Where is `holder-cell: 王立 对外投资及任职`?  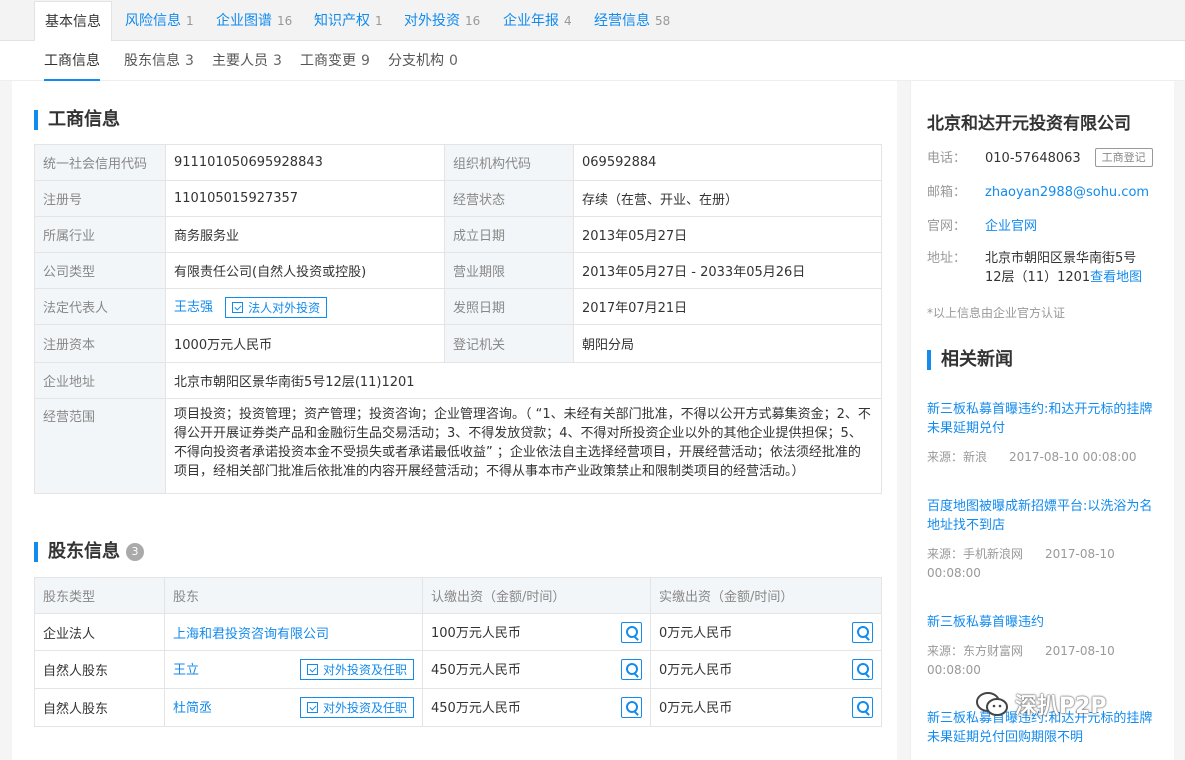 holder-cell: 王立 对外投资及任职 is located at coordinates (293, 669).